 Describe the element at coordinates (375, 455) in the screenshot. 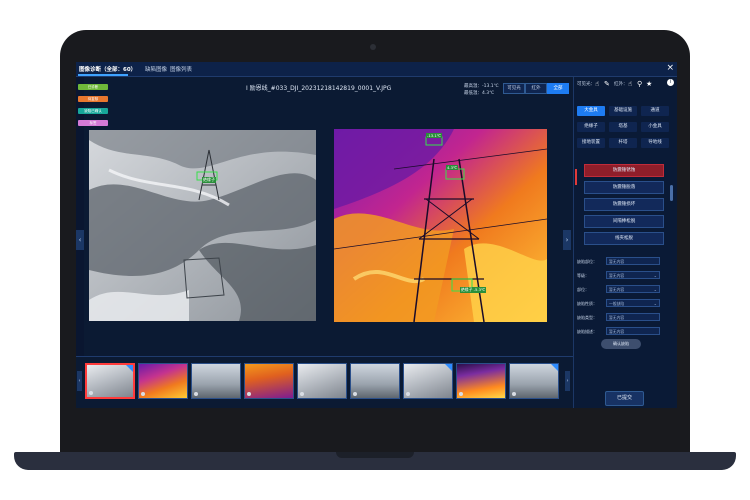

I see `base-notch` at that location.